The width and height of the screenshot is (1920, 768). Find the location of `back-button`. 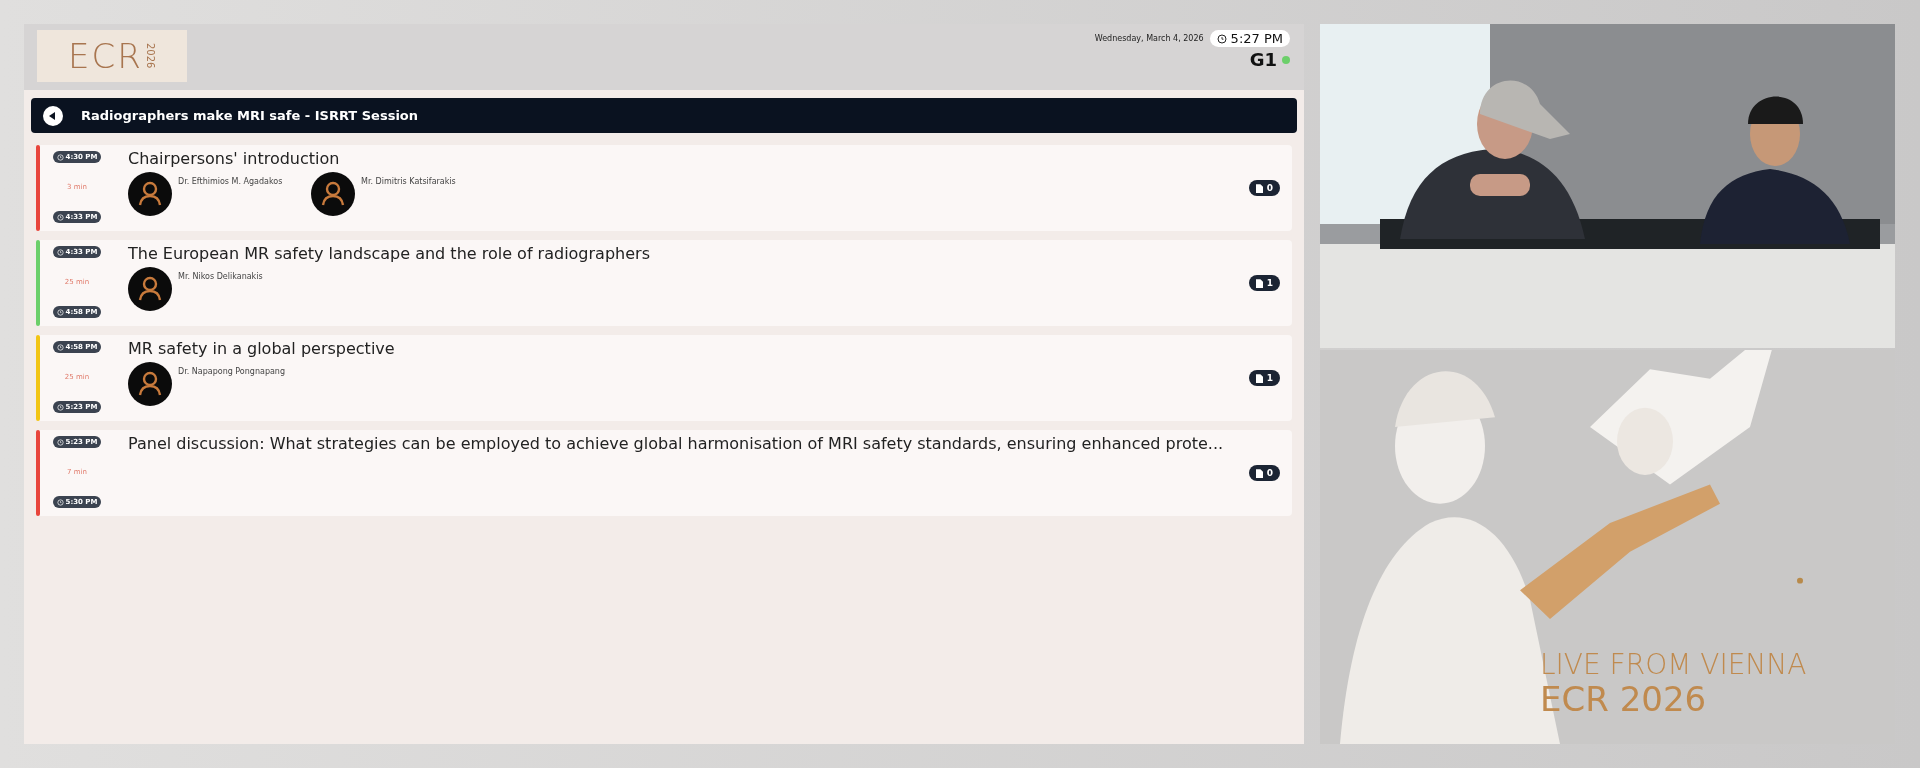

back-button is located at coordinates (53, 115).